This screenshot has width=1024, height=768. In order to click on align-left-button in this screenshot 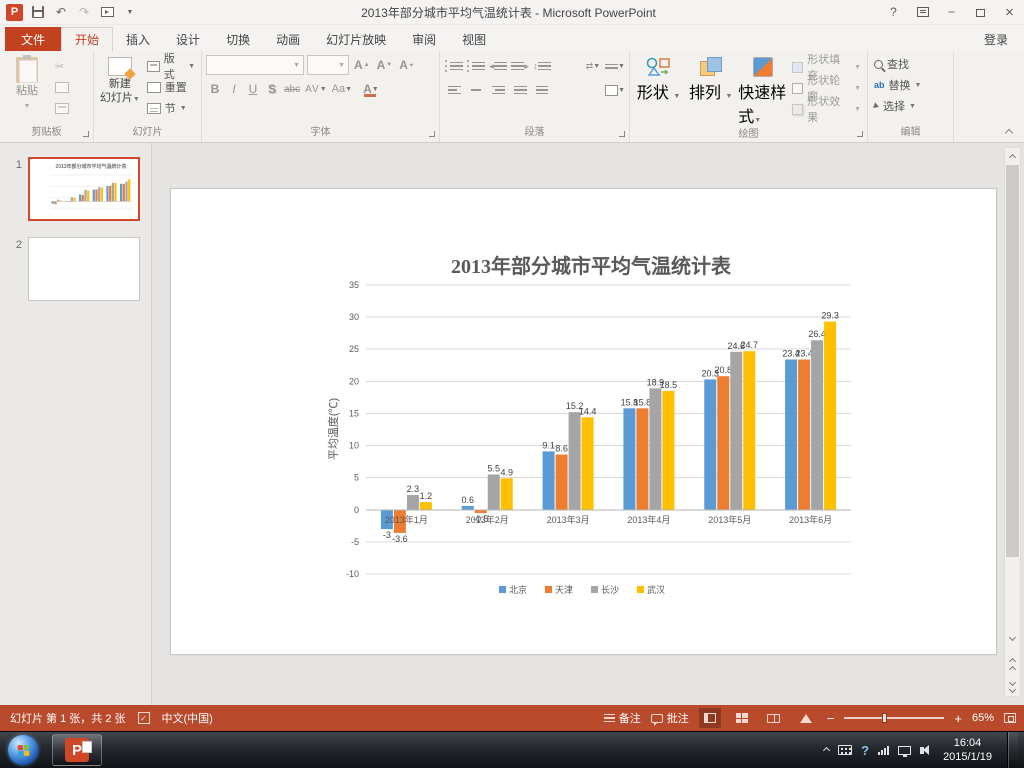, I will do `click(454, 90)`.